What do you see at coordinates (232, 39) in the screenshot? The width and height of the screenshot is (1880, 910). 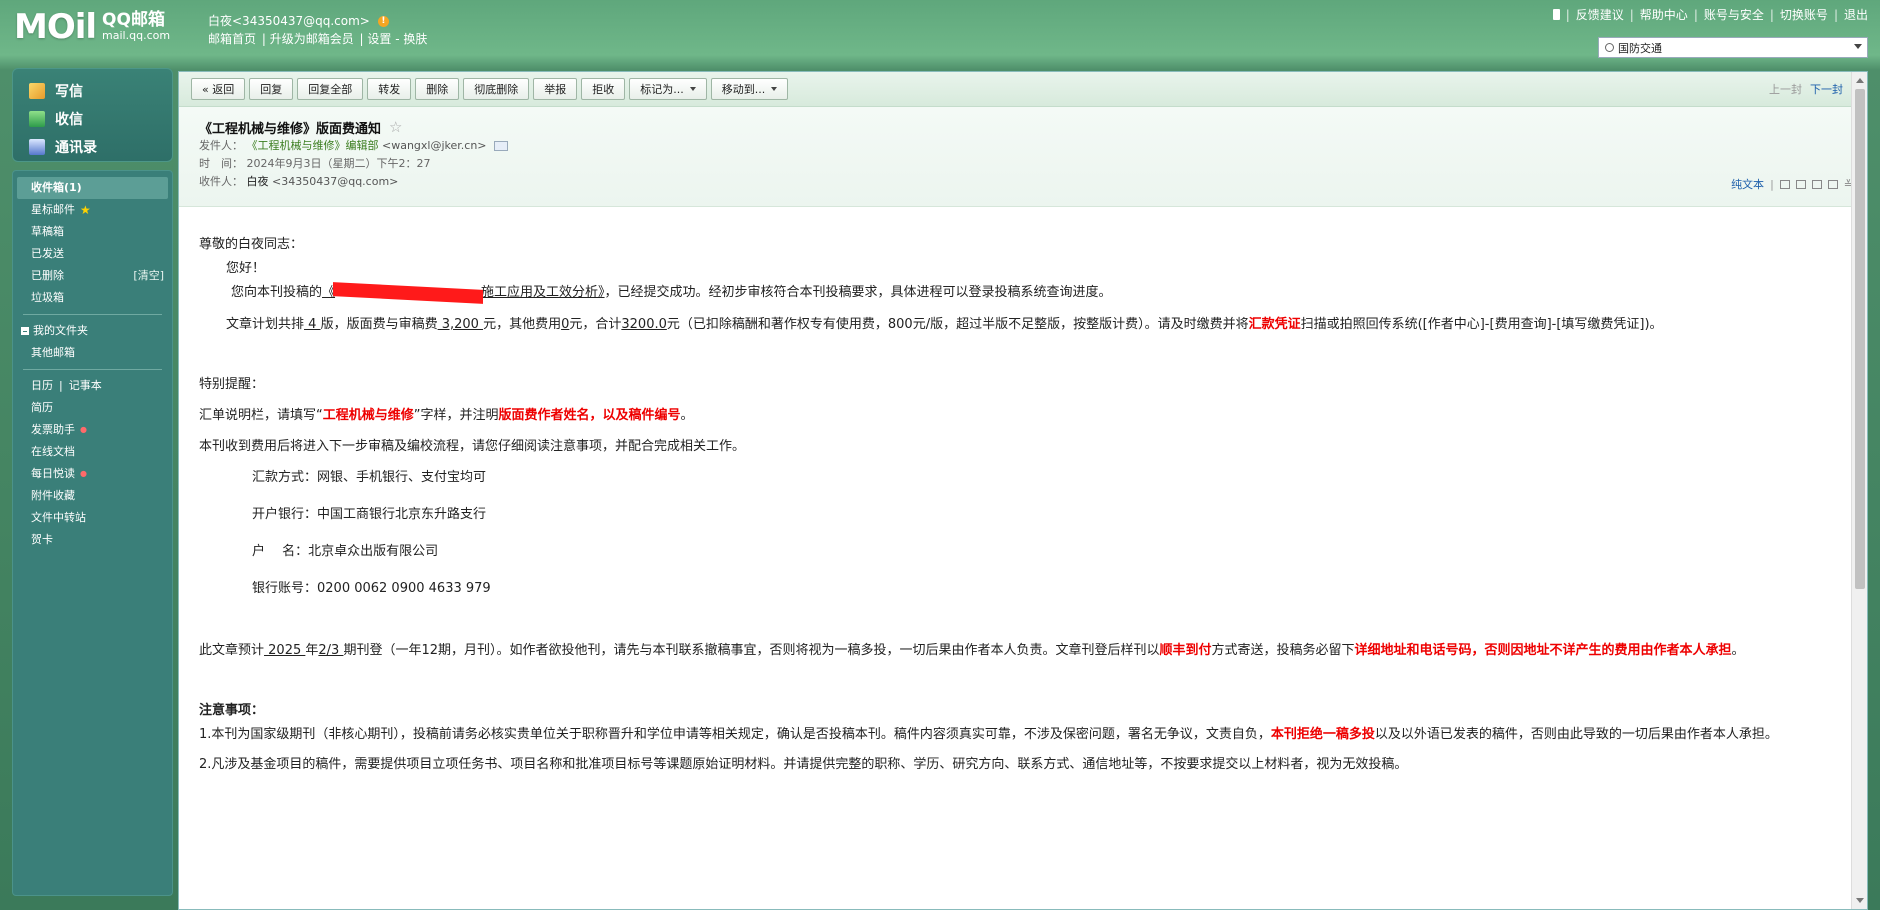 I see `link-mail-home: 邮箱首页` at bounding box center [232, 39].